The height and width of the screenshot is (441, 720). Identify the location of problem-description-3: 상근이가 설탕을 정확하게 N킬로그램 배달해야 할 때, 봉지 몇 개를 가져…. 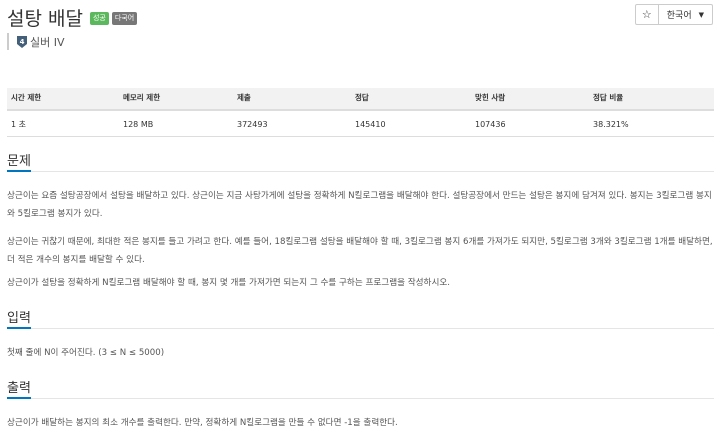
(229, 283).